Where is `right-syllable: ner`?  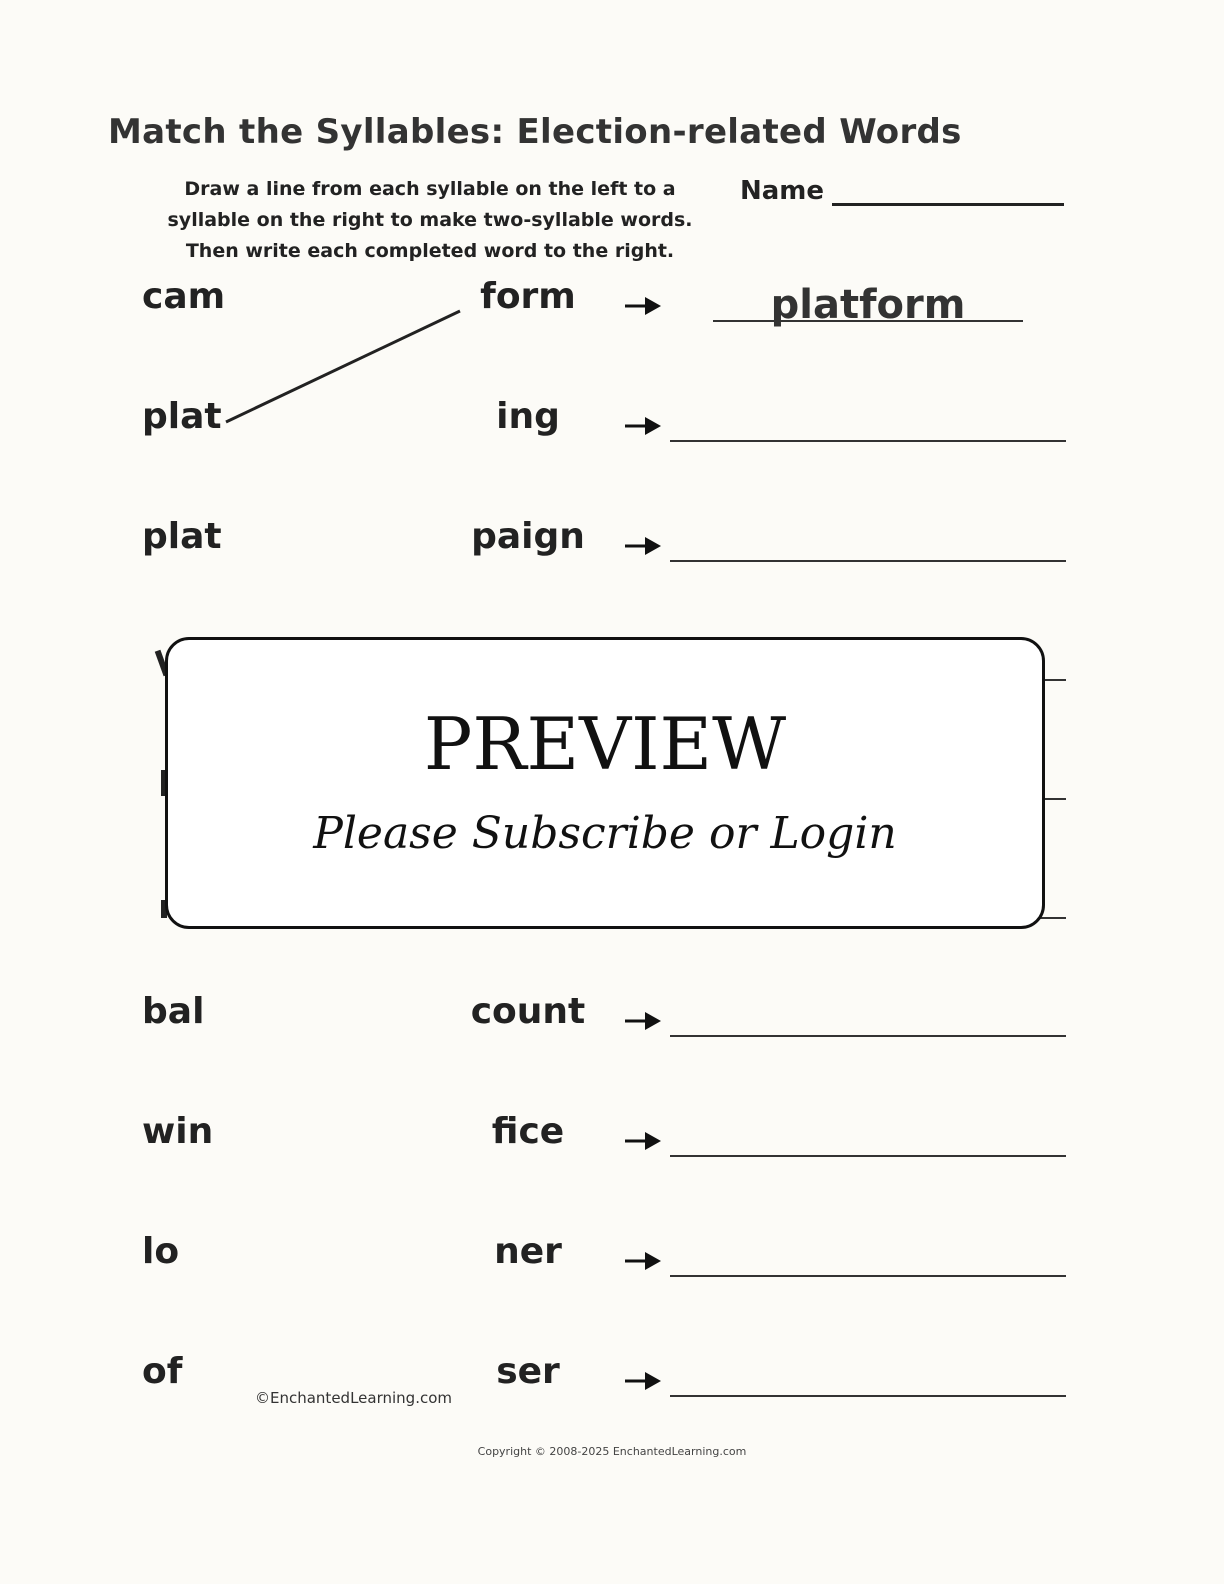 right-syllable: ner is located at coordinates (528, 1251).